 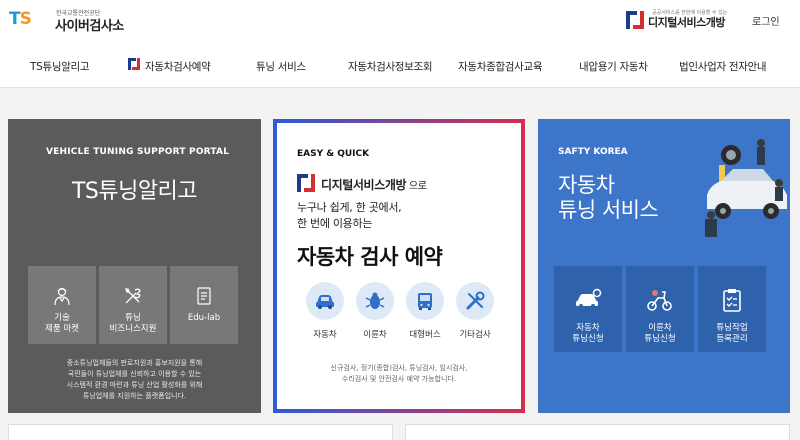 What do you see at coordinates (204, 318) in the screenshot?
I see `tile-label: Edu-lab` at bounding box center [204, 318].